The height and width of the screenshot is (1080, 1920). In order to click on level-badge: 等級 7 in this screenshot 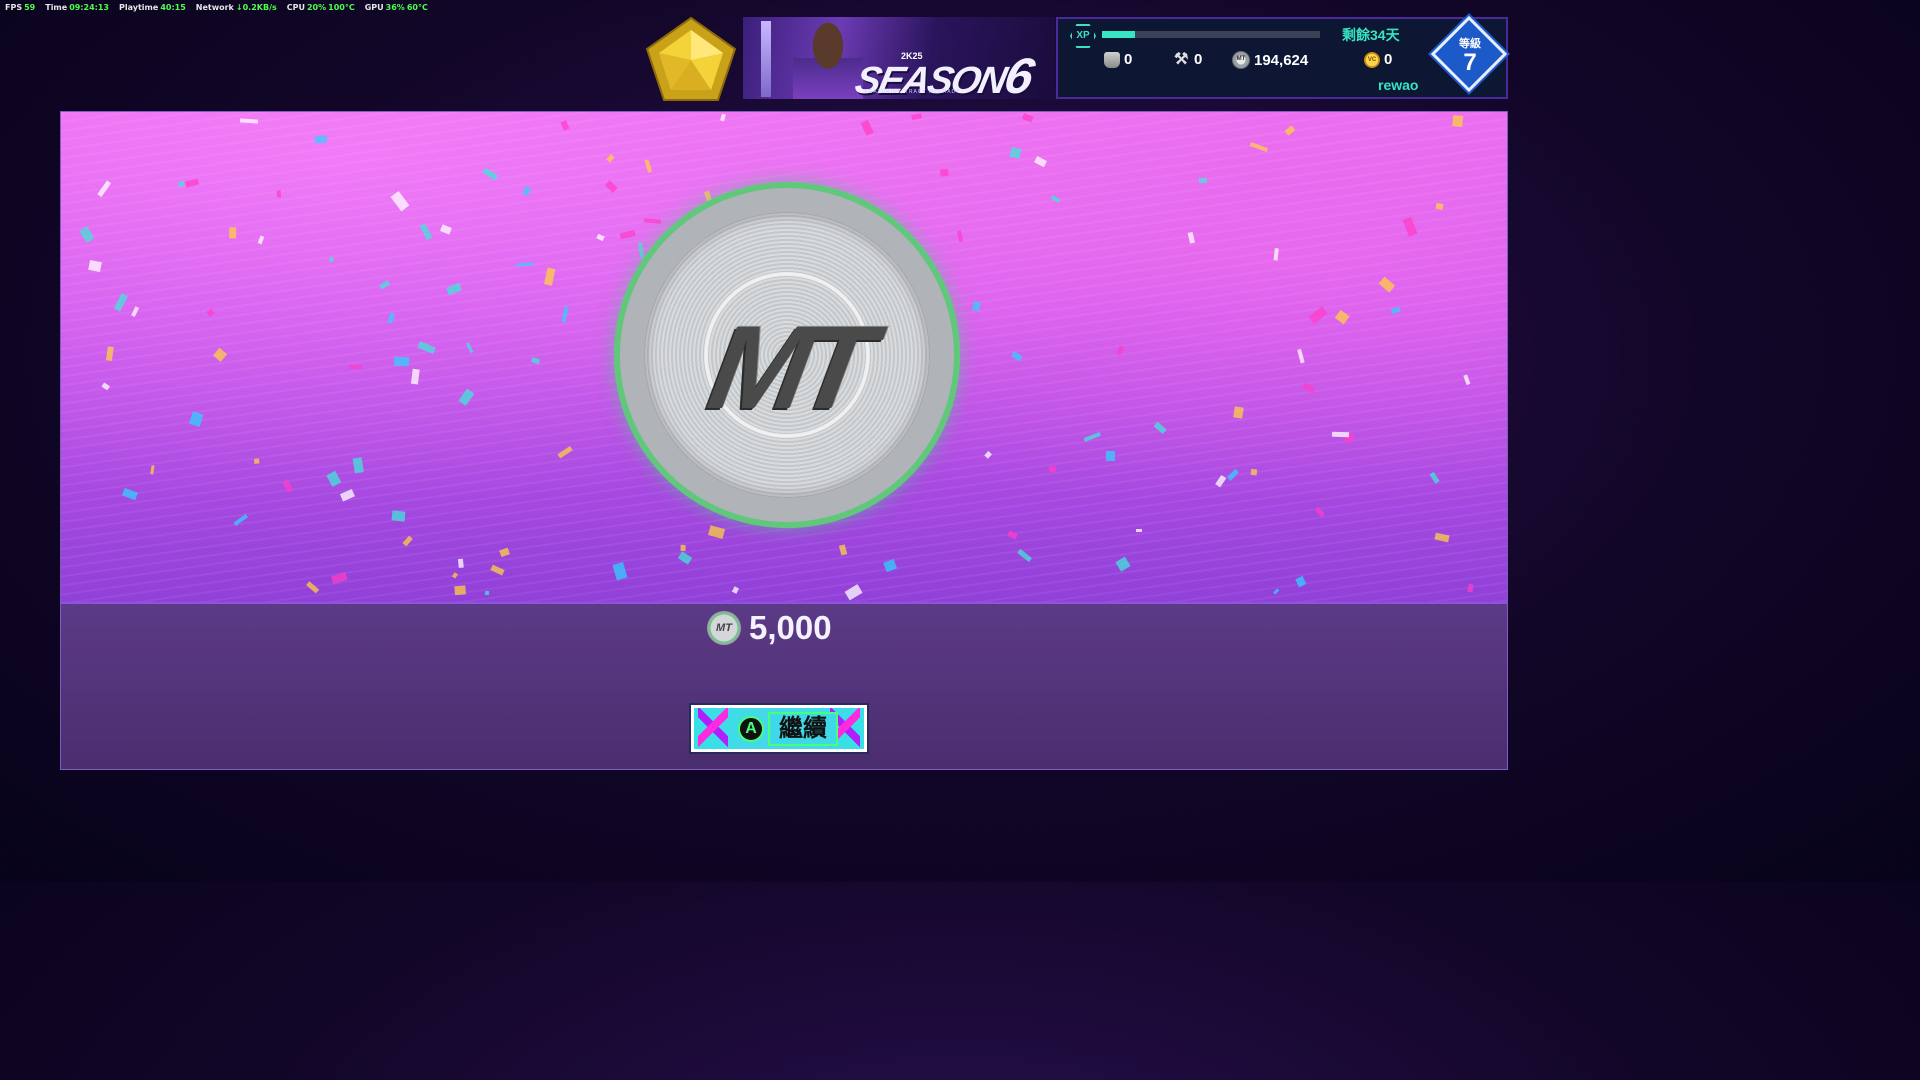, I will do `click(1470, 55)`.